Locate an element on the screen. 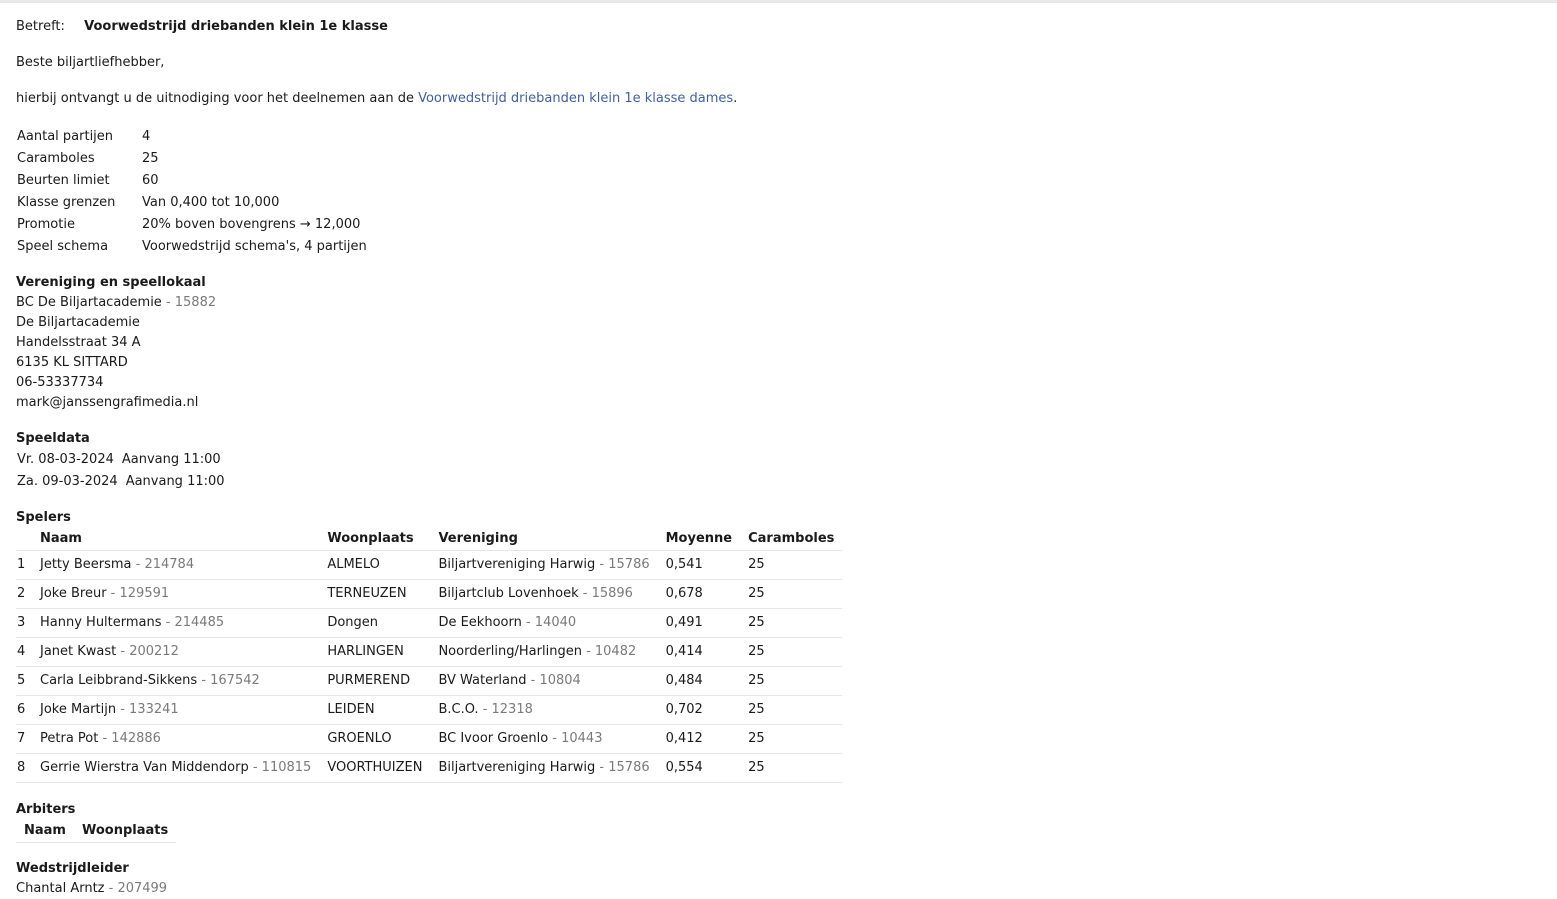 This screenshot has height=899, width=1557. players-heading: Spelers is located at coordinates (43, 517).